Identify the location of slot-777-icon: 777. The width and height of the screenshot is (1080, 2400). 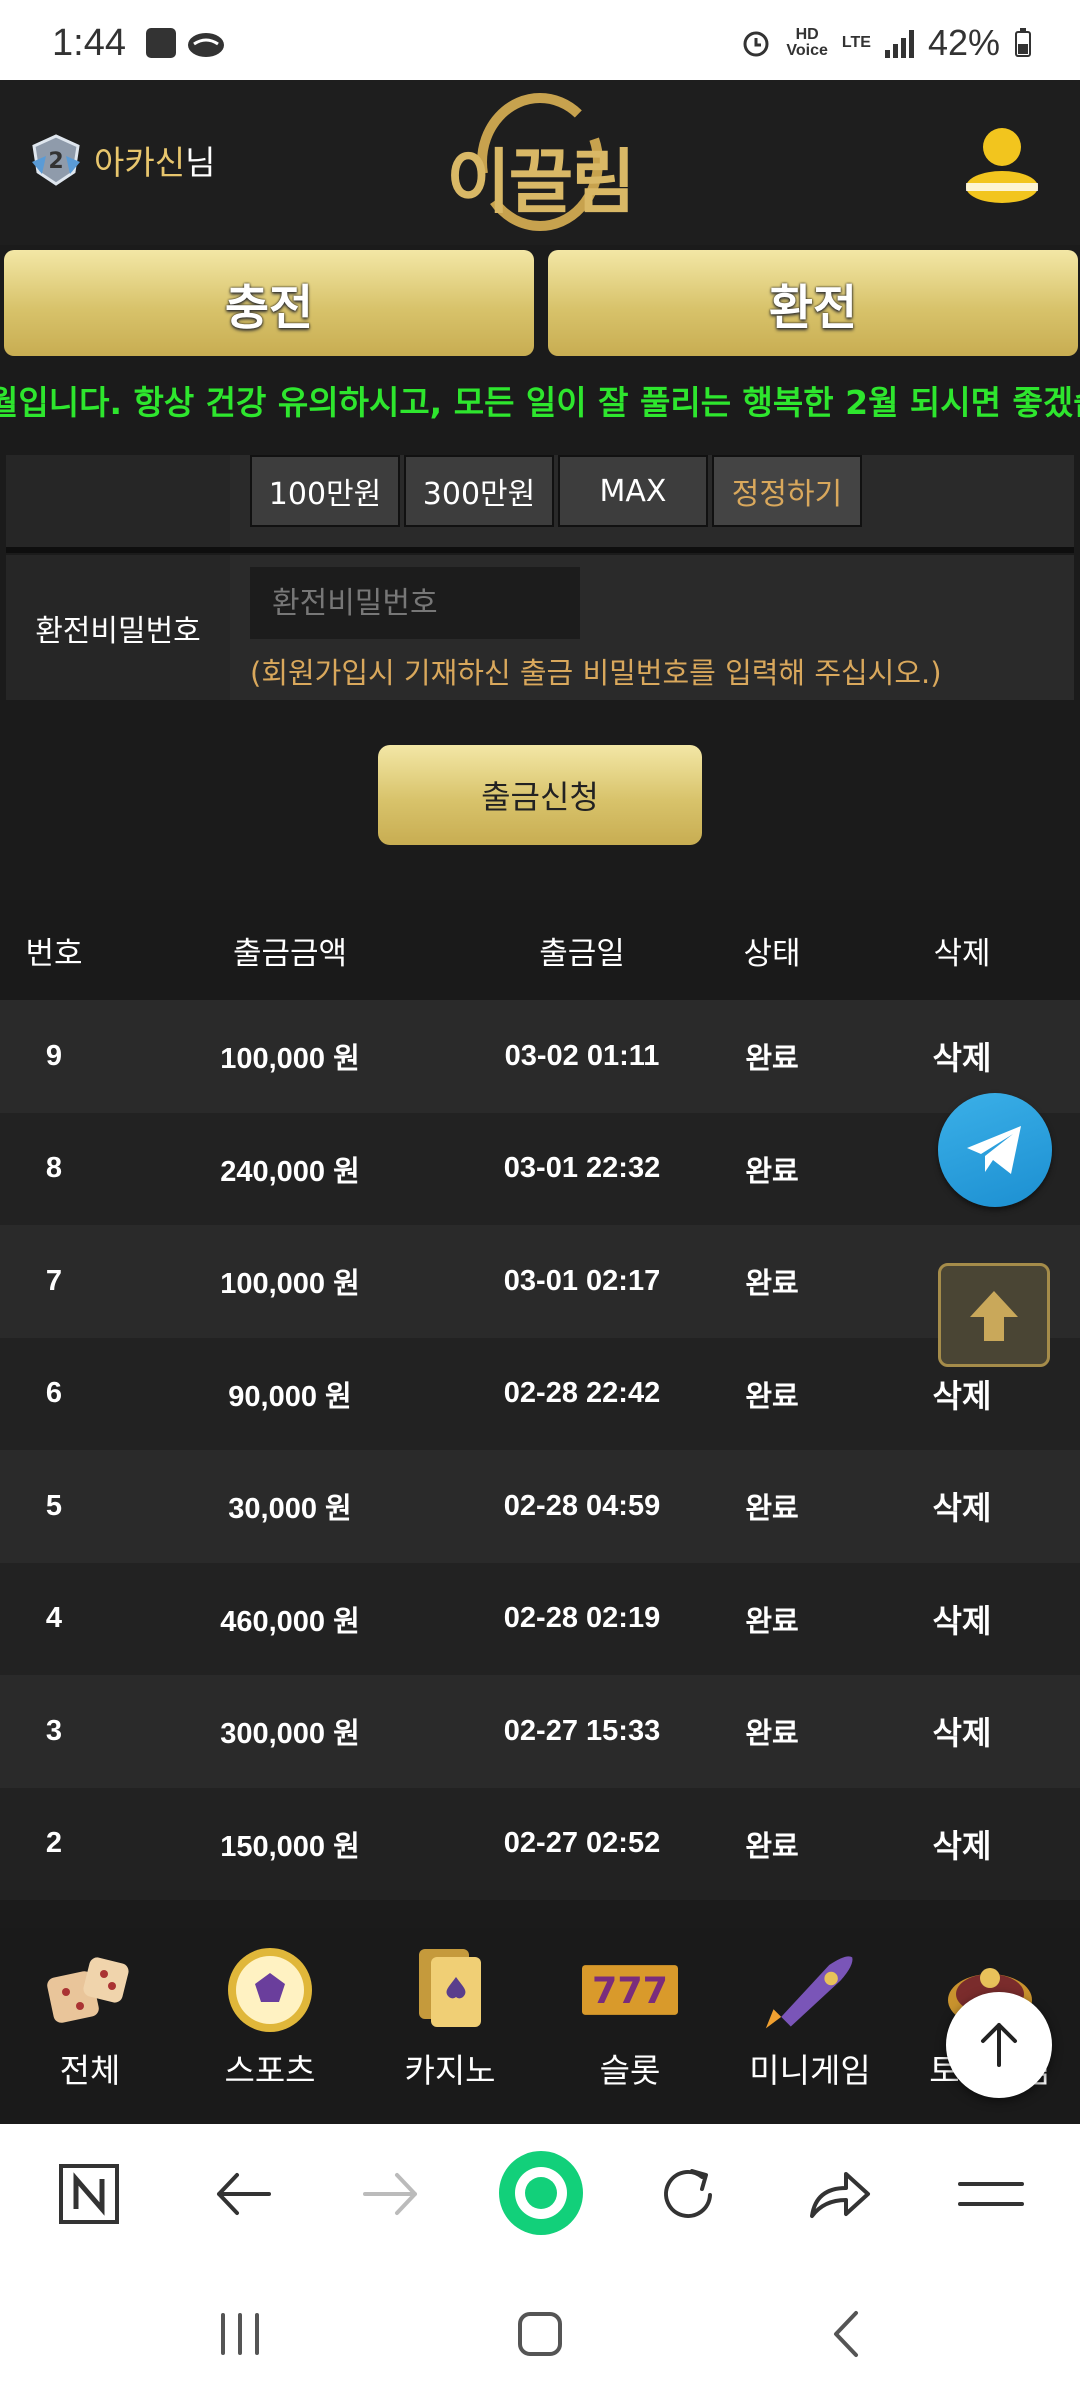
(630, 1990).